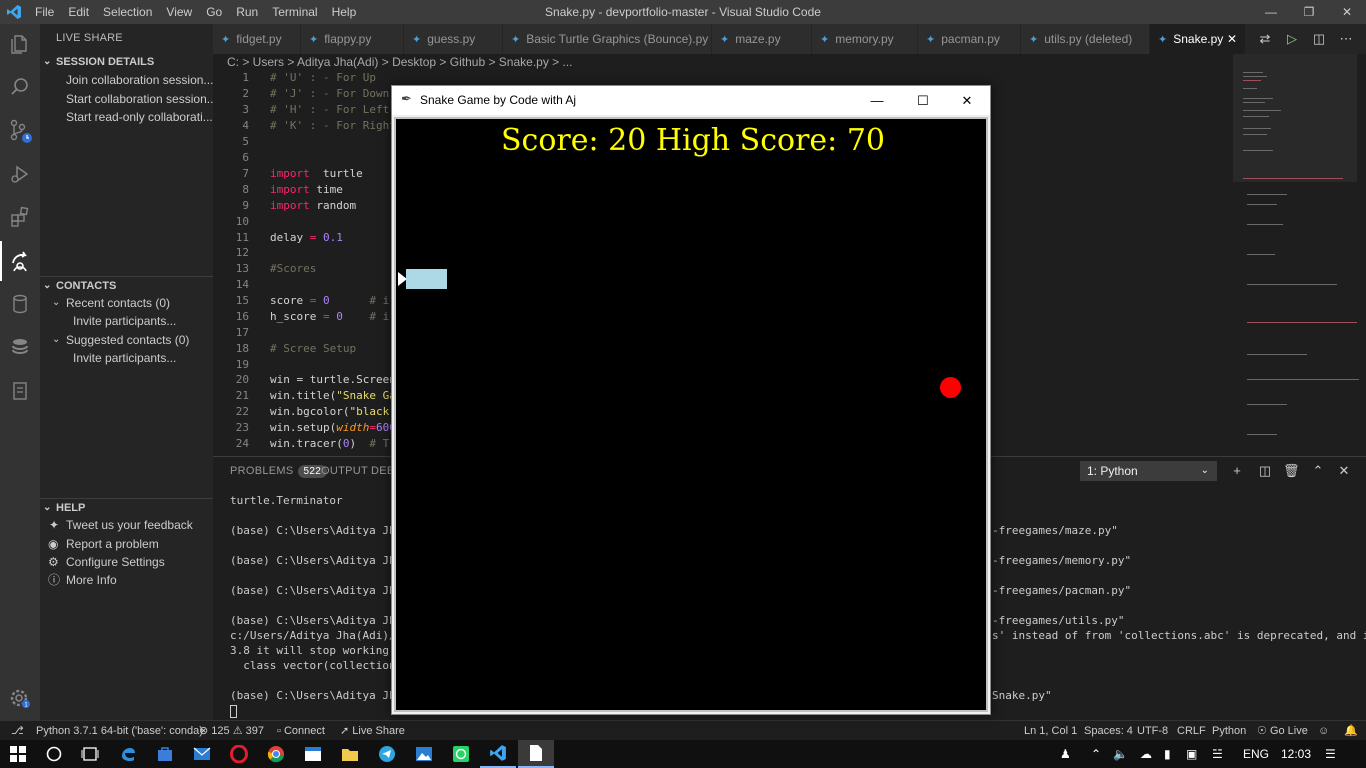 Image resolution: width=1366 pixels, height=768 pixels. Describe the element at coordinates (1167, 754) in the screenshot. I see `battery-icon: ▮` at that location.